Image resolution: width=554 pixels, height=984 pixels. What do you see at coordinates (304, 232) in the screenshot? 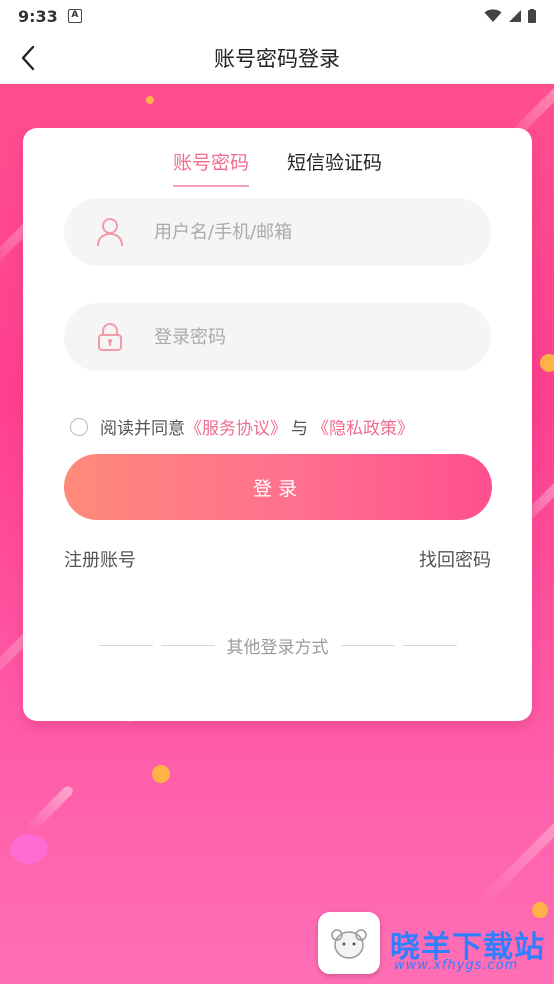
I see `username-input` at bounding box center [304, 232].